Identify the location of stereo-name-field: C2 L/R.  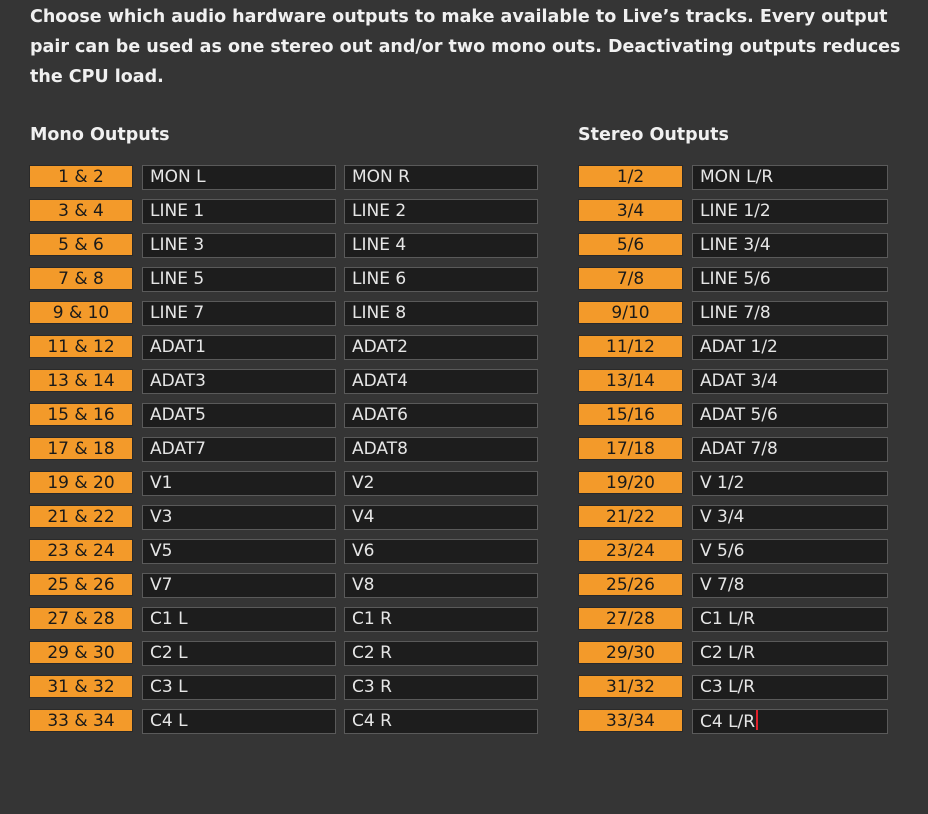
(790, 653).